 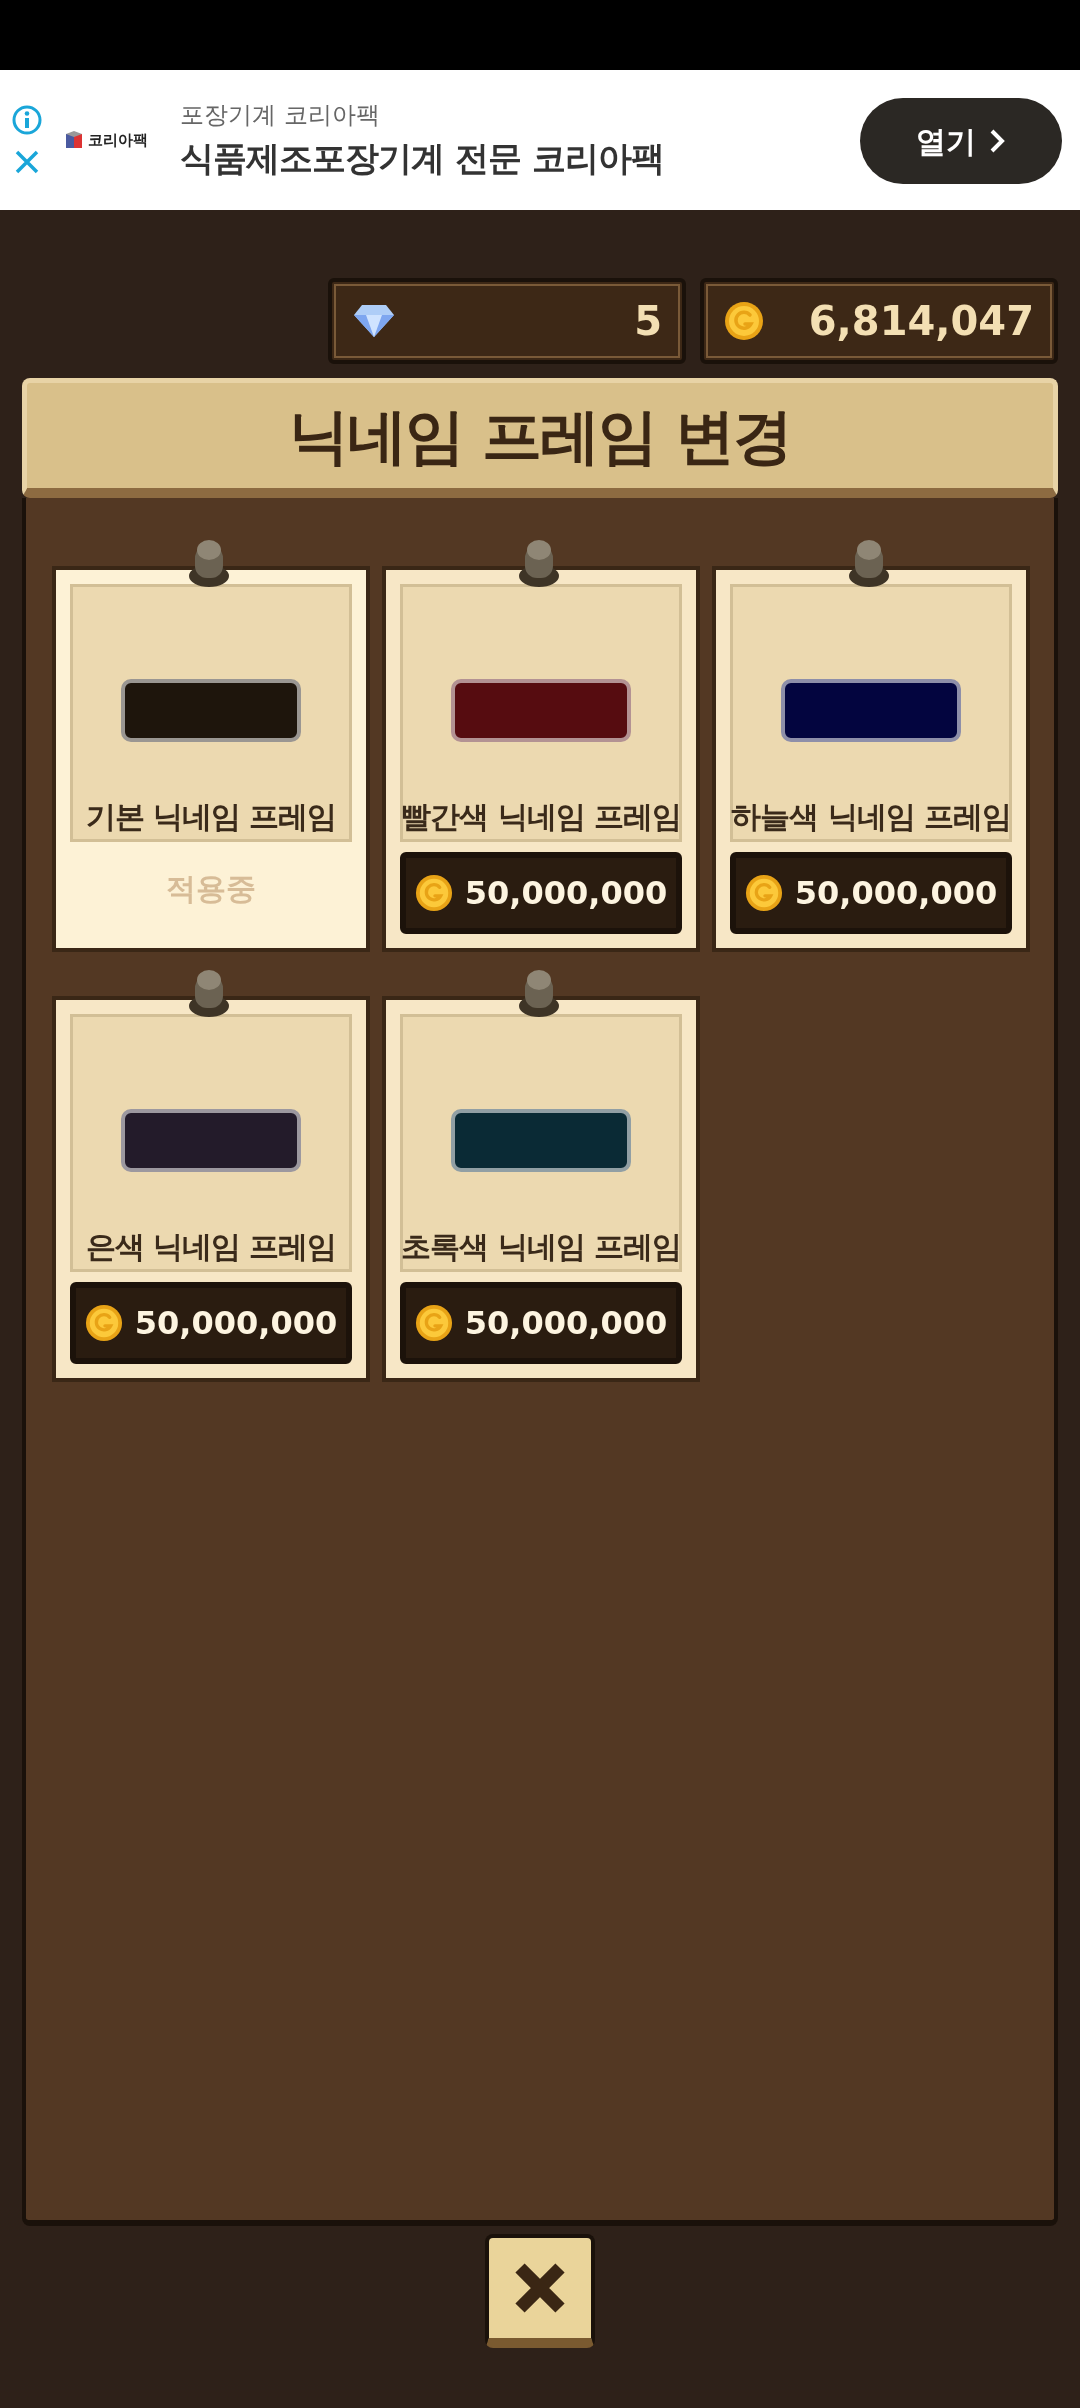 What do you see at coordinates (997, 141) in the screenshot?
I see `chevron-right-icon` at bounding box center [997, 141].